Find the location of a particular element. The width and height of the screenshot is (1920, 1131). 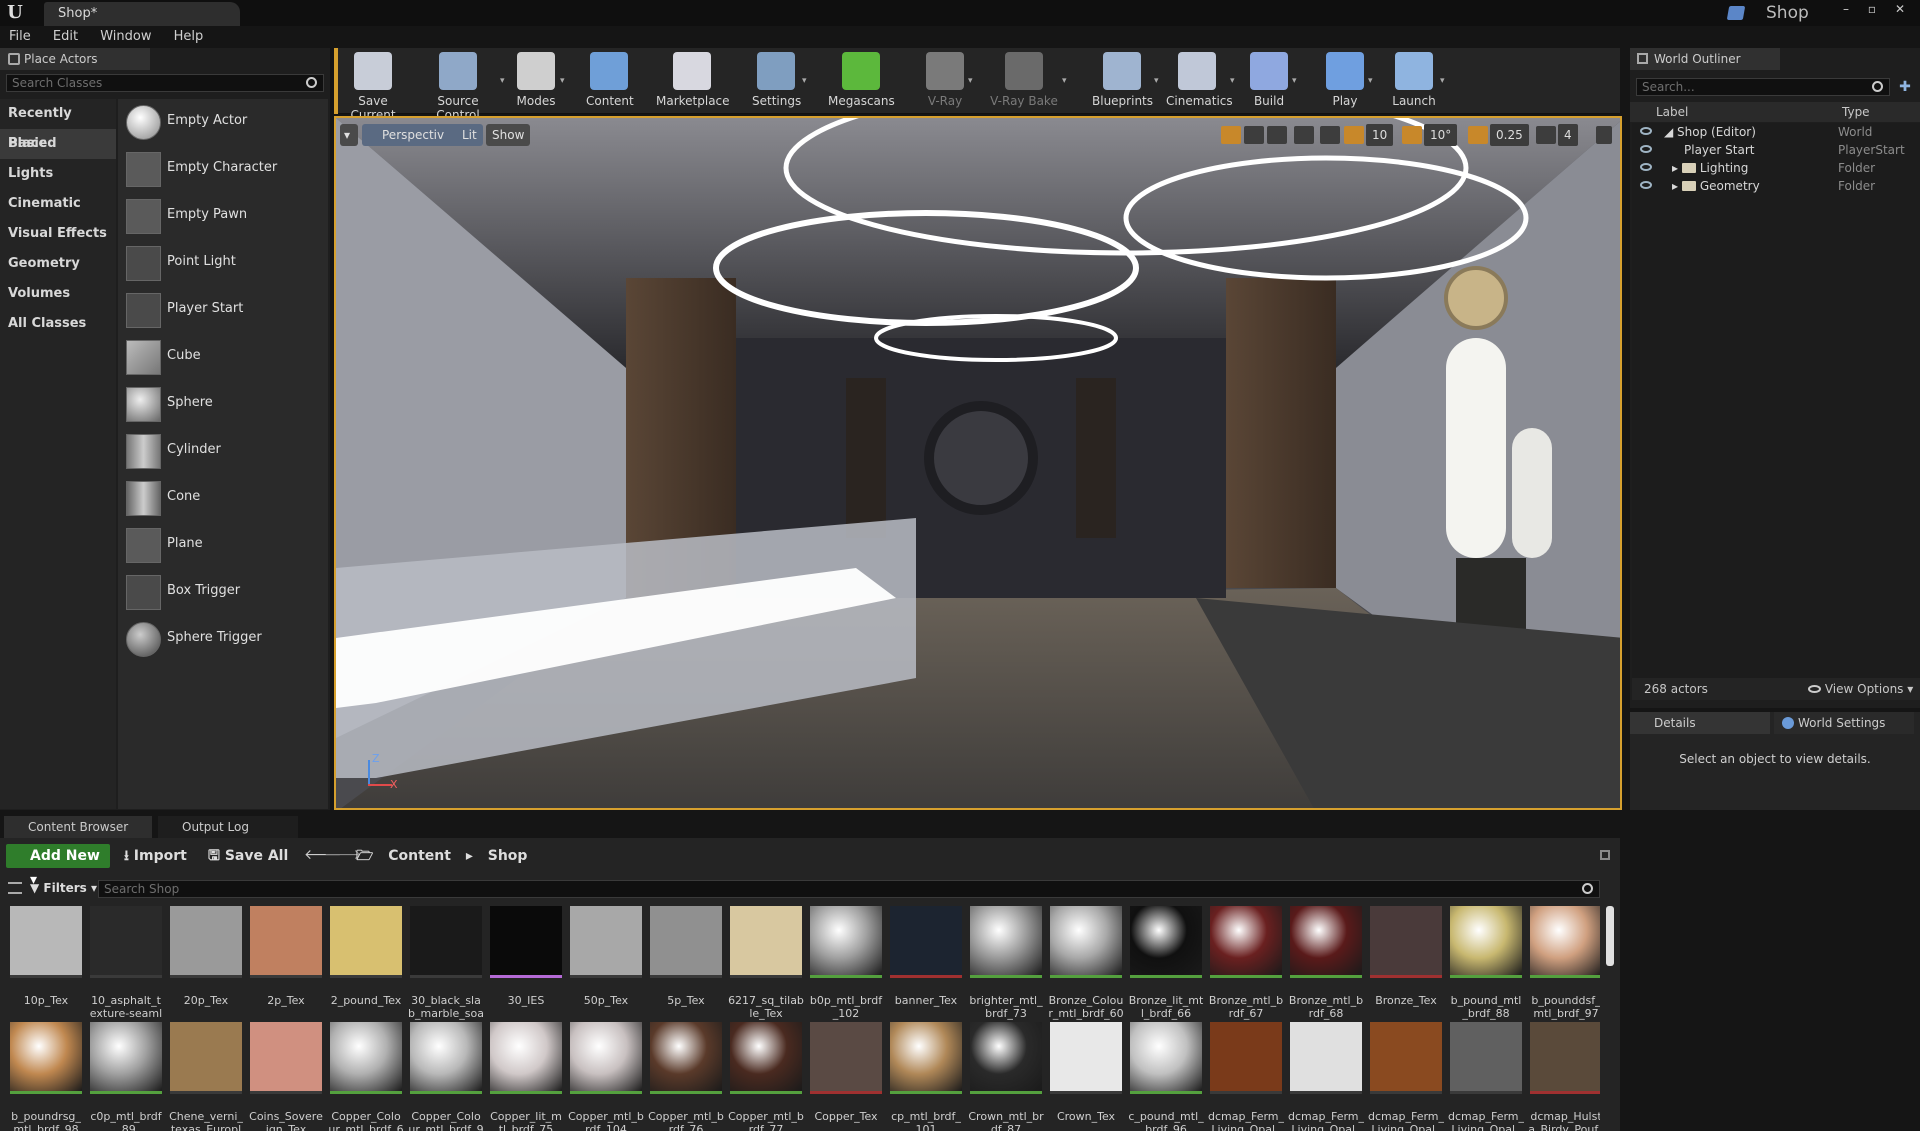

content-browser-tab: Content Browser is located at coordinates (78, 827).